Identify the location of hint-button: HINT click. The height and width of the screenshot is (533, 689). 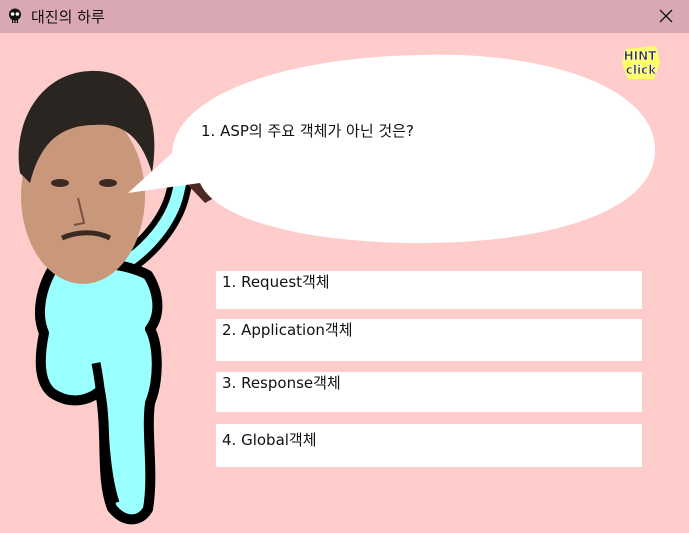
(641, 63).